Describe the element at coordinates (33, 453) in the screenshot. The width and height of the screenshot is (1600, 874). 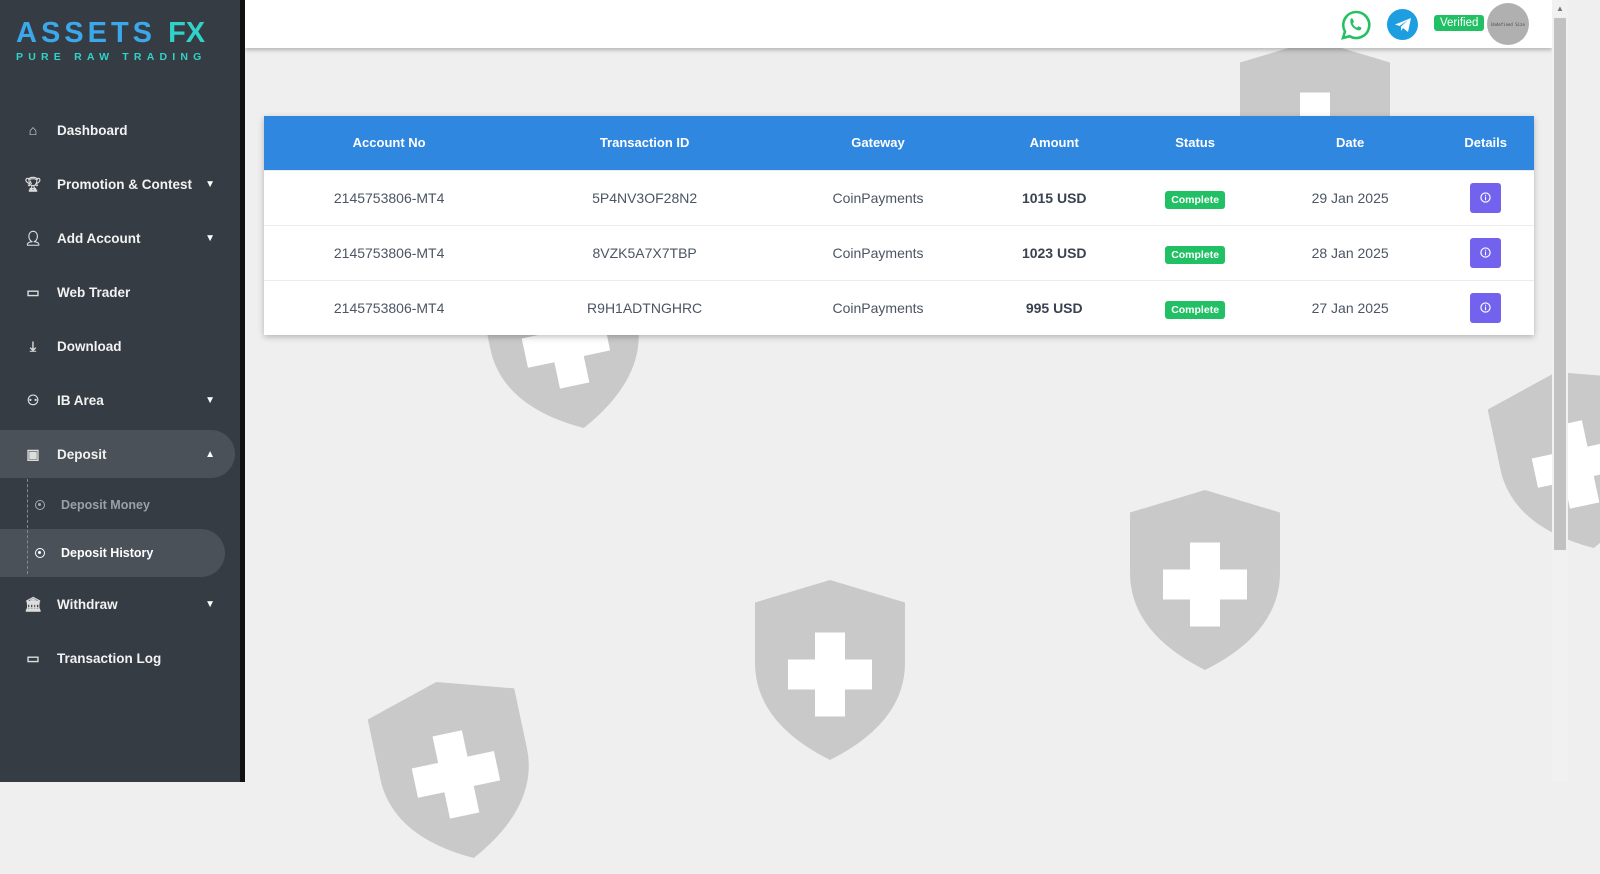
I see `wallet-icon: ▣` at that location.